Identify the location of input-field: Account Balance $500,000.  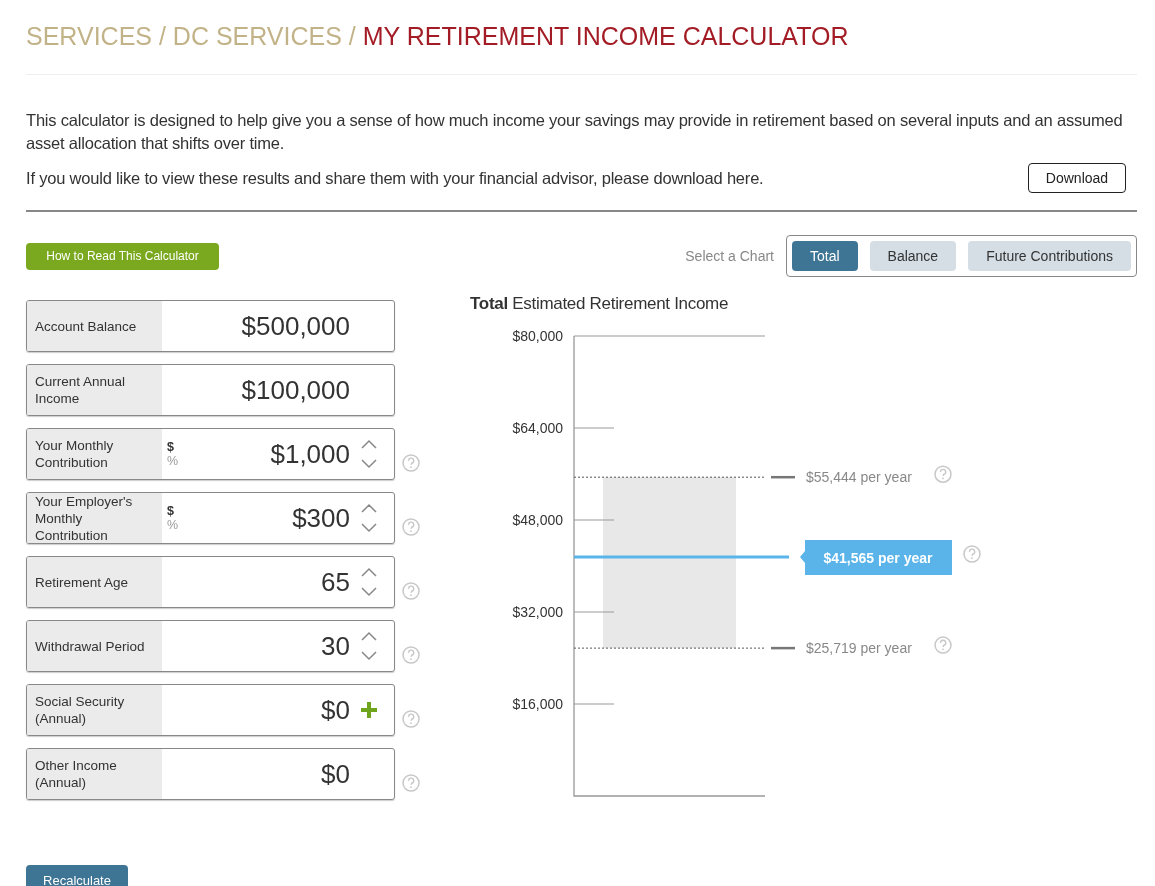
(210, 326).